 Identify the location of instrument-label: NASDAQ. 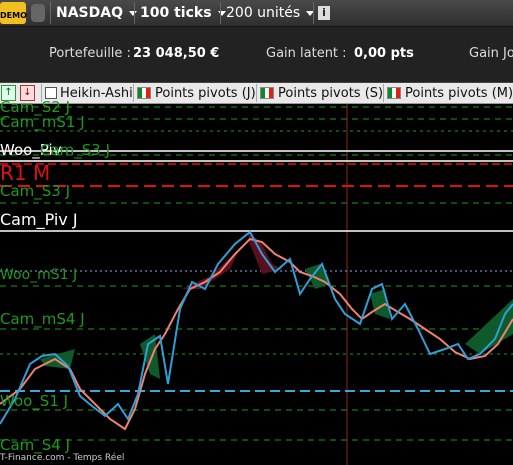
(89, 13).